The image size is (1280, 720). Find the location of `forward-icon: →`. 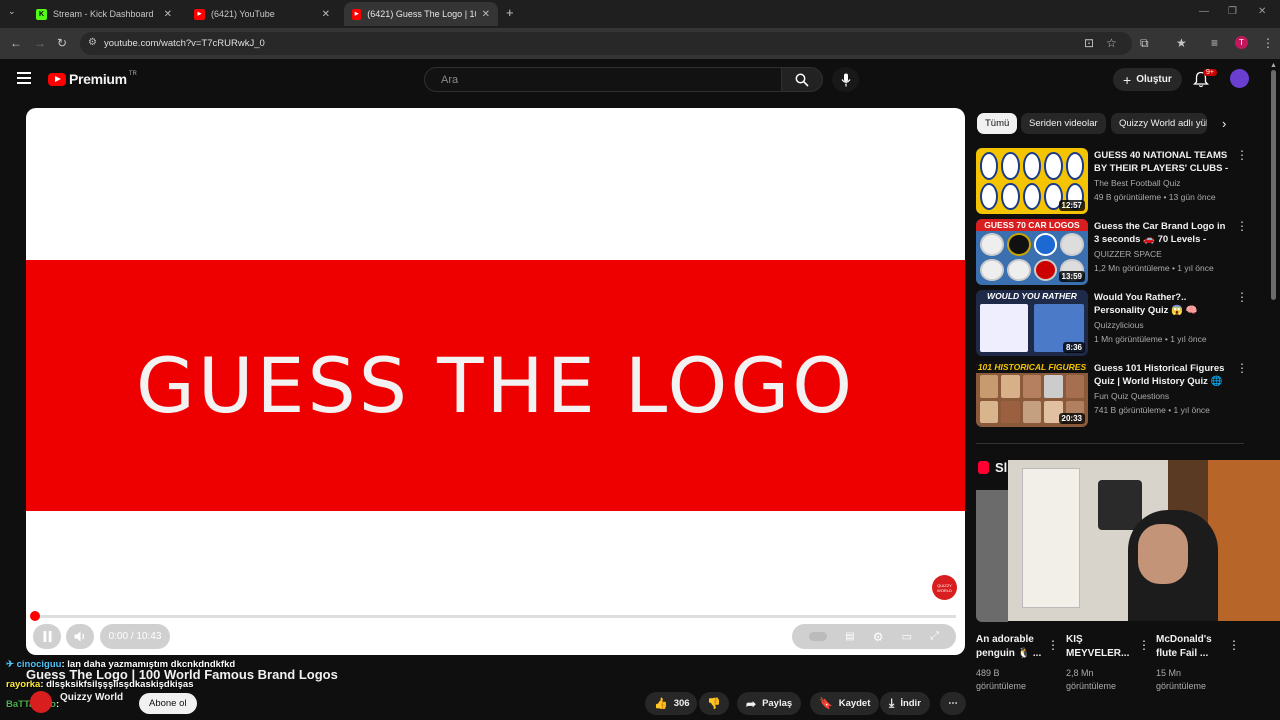

forward-icon: → is located at coordinates (40, 43).